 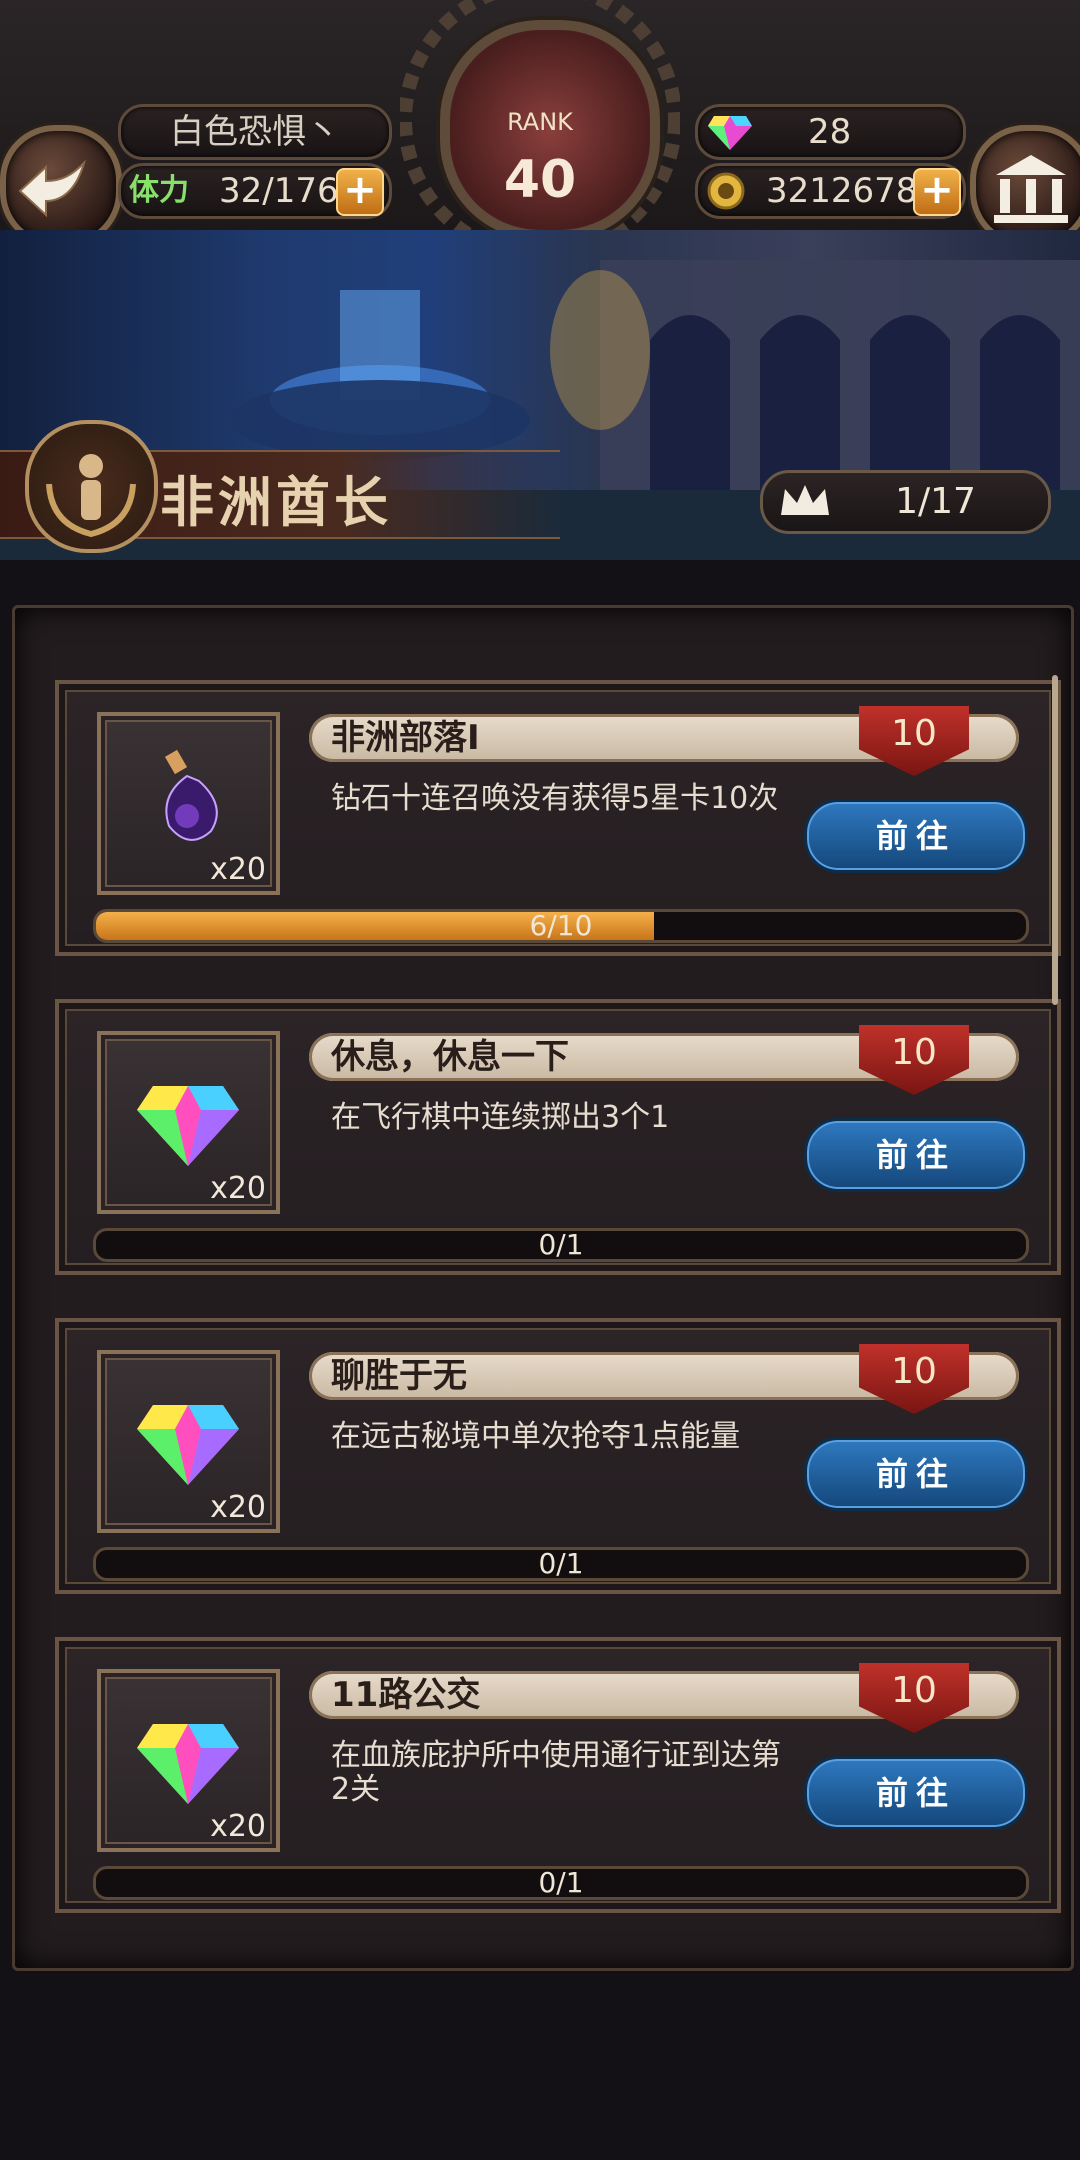 What do you see at coordinates (276, 502) in the screenshot?
I see `achievement-title: 非洲酋长` at bounding box center [276, 502].